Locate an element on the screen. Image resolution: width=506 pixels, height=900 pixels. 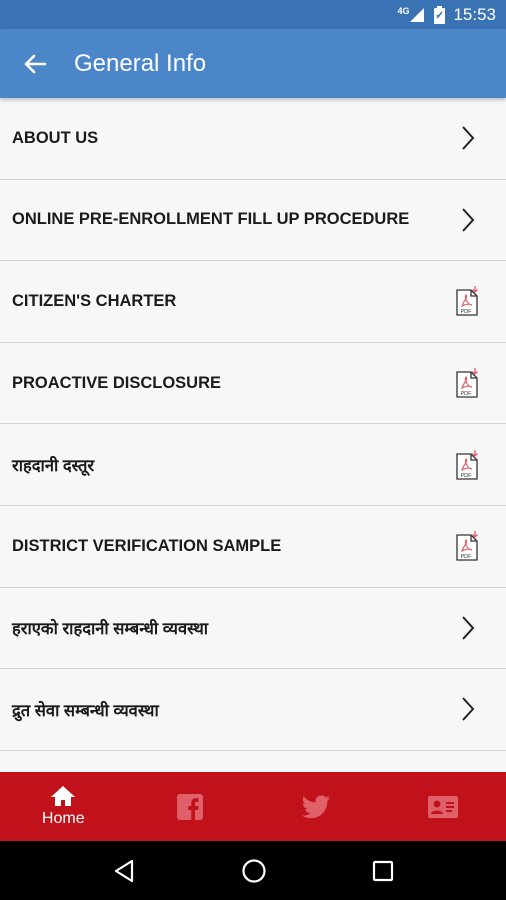
list-item: हराएको राहदानी सम्बन्धी व्यवस्था is located at coordinates (253, 629).